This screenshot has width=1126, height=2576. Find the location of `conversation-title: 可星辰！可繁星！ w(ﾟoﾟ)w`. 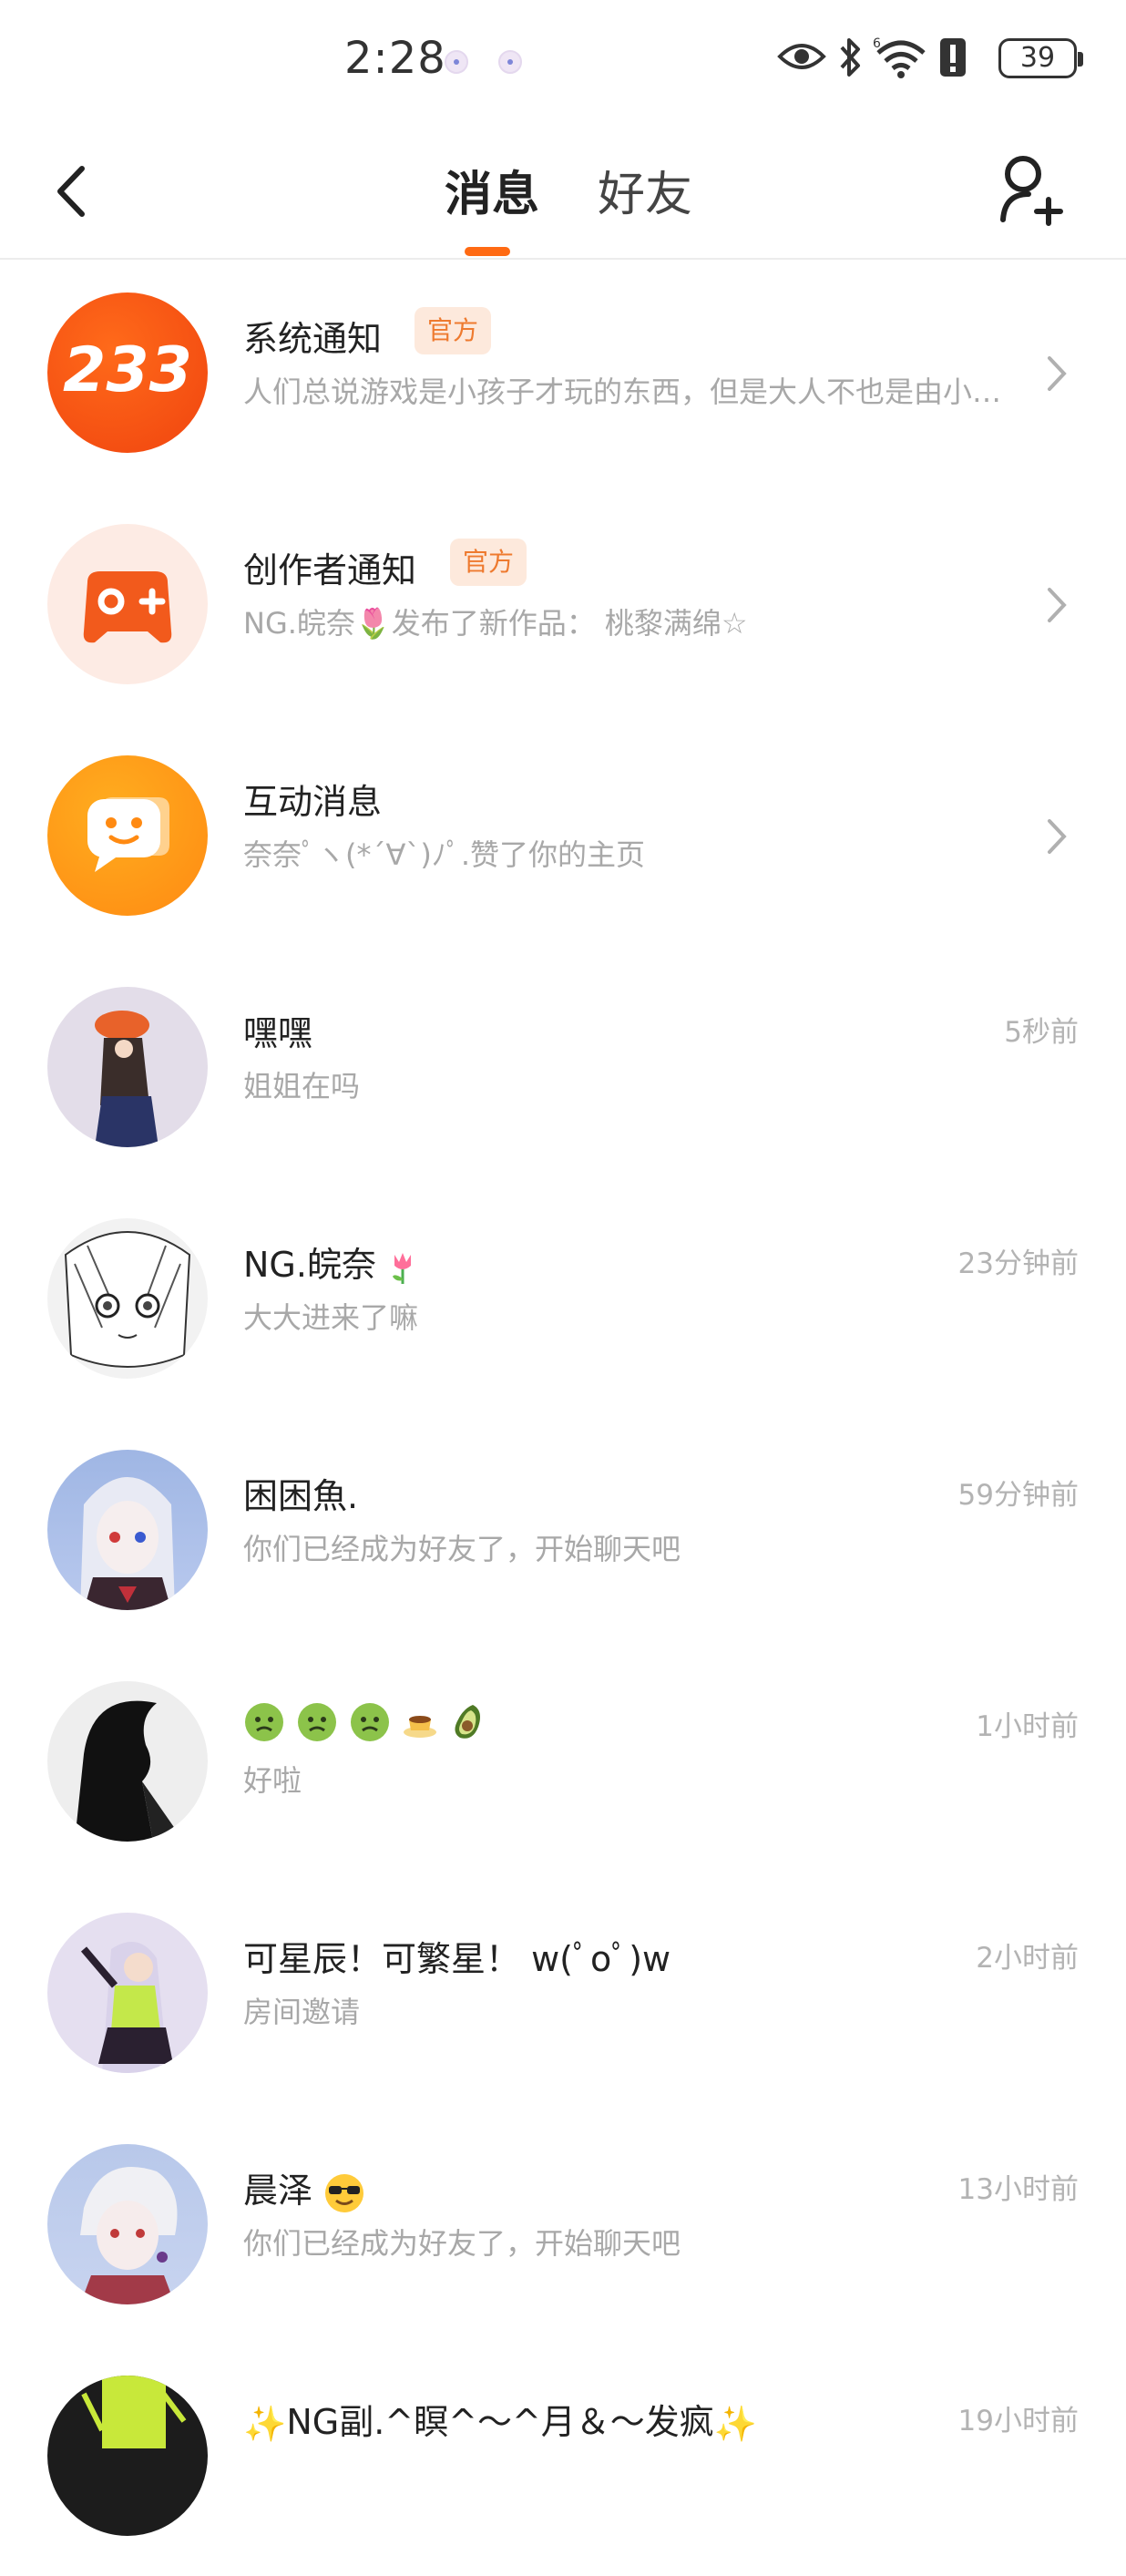

conversation-title: 可星辰！可繁星！ w(ﾟoﾟ)w is located at coordinates (457, 1959).